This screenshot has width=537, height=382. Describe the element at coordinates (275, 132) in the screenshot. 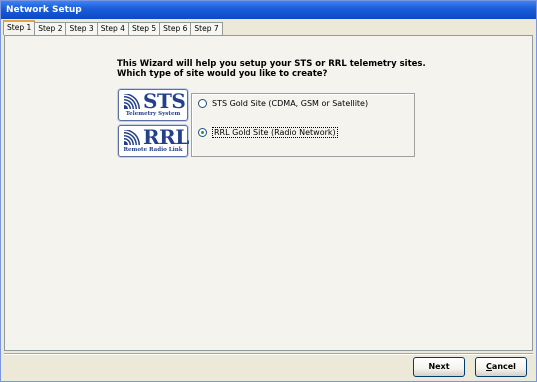

I see `rrl-option-label: RRL Gold Site (Radio Network)` at that location.